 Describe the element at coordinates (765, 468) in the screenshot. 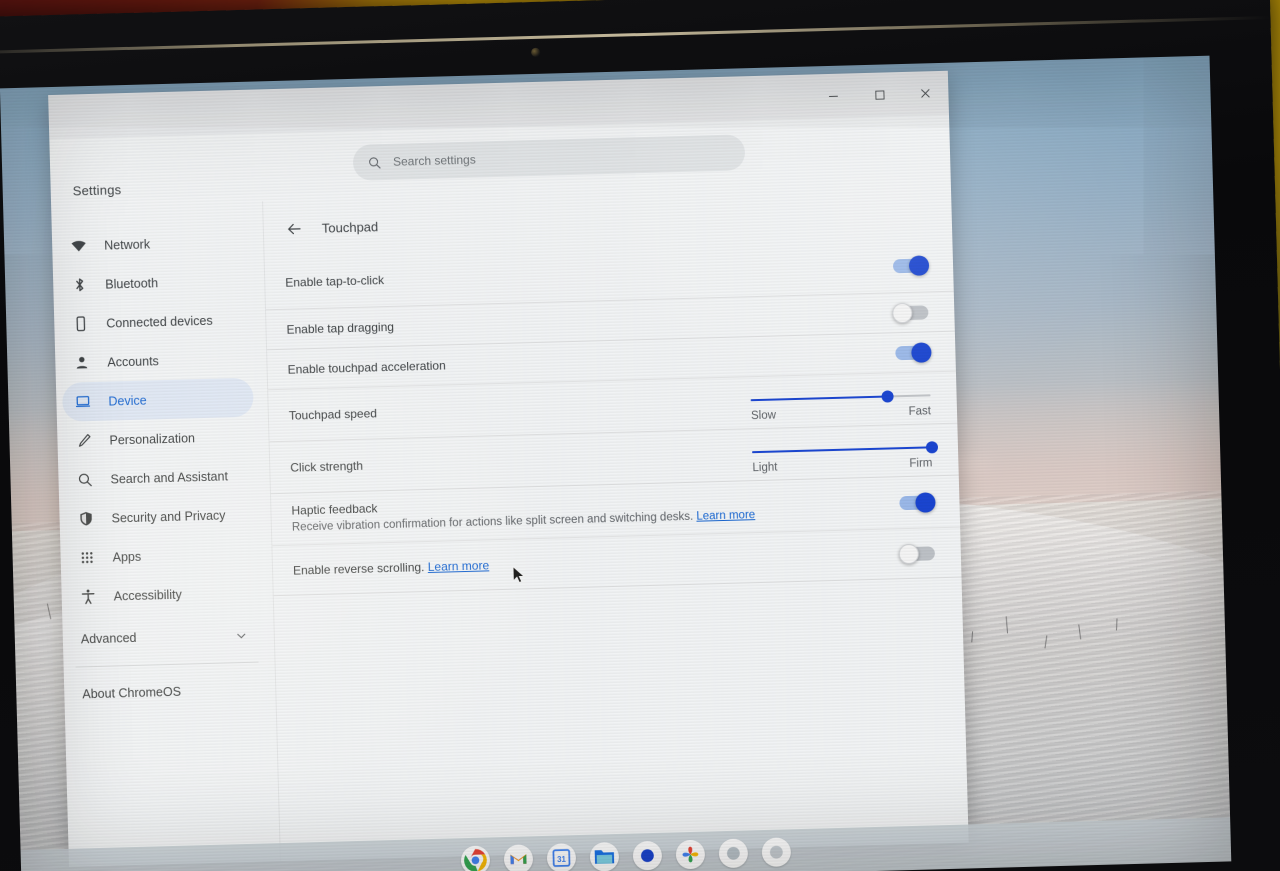

I see `slider-min-label-click-strength: Light` at that location.